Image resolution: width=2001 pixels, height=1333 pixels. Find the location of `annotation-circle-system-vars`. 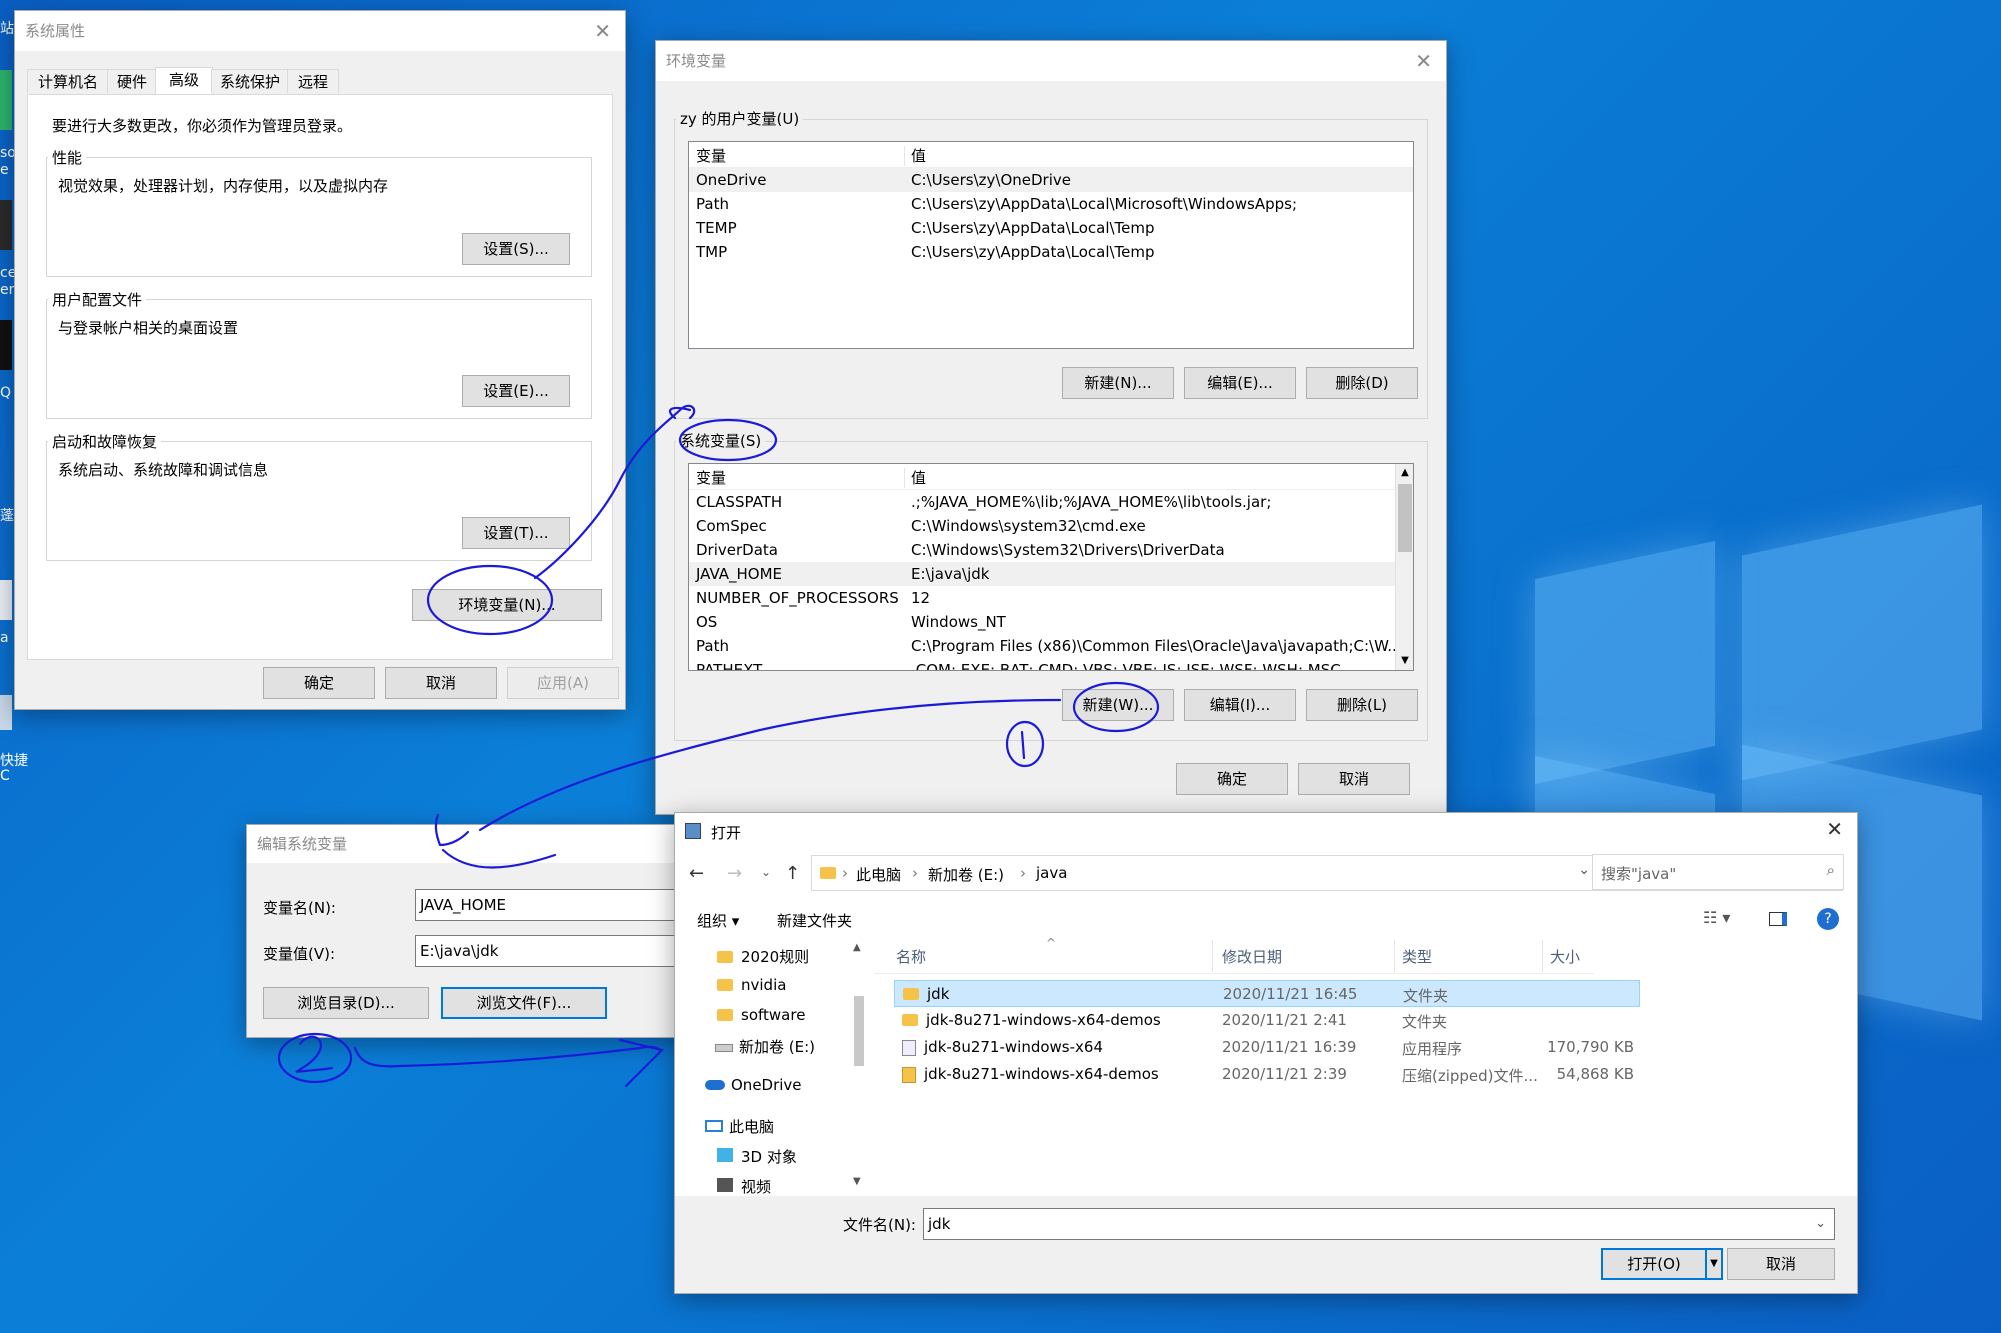

annotation-circle-system-vars is located at coordinates (728, 440).